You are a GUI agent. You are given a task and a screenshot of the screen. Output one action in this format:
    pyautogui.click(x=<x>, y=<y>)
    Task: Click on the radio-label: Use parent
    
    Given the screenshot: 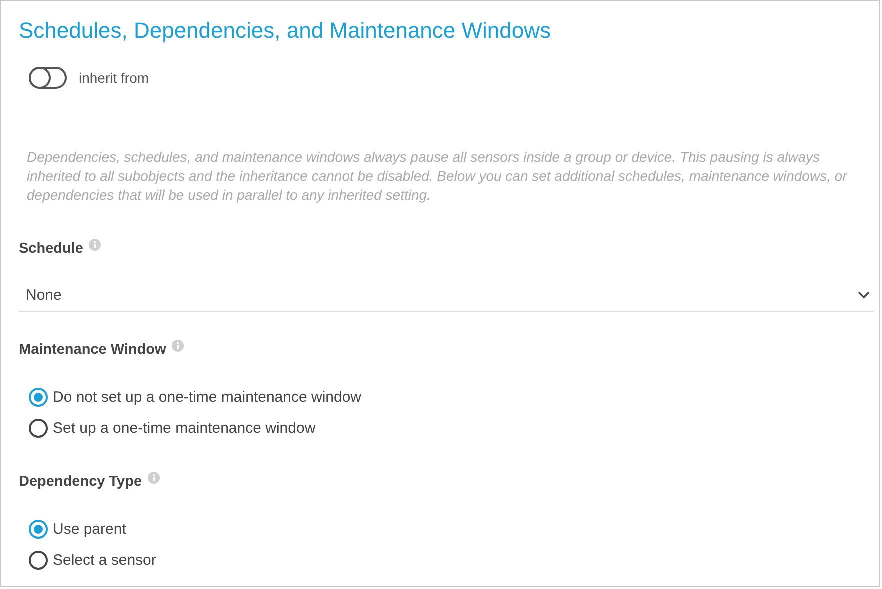 What is the action you would take?
    pyautogui.click(x=89, y=529)
    